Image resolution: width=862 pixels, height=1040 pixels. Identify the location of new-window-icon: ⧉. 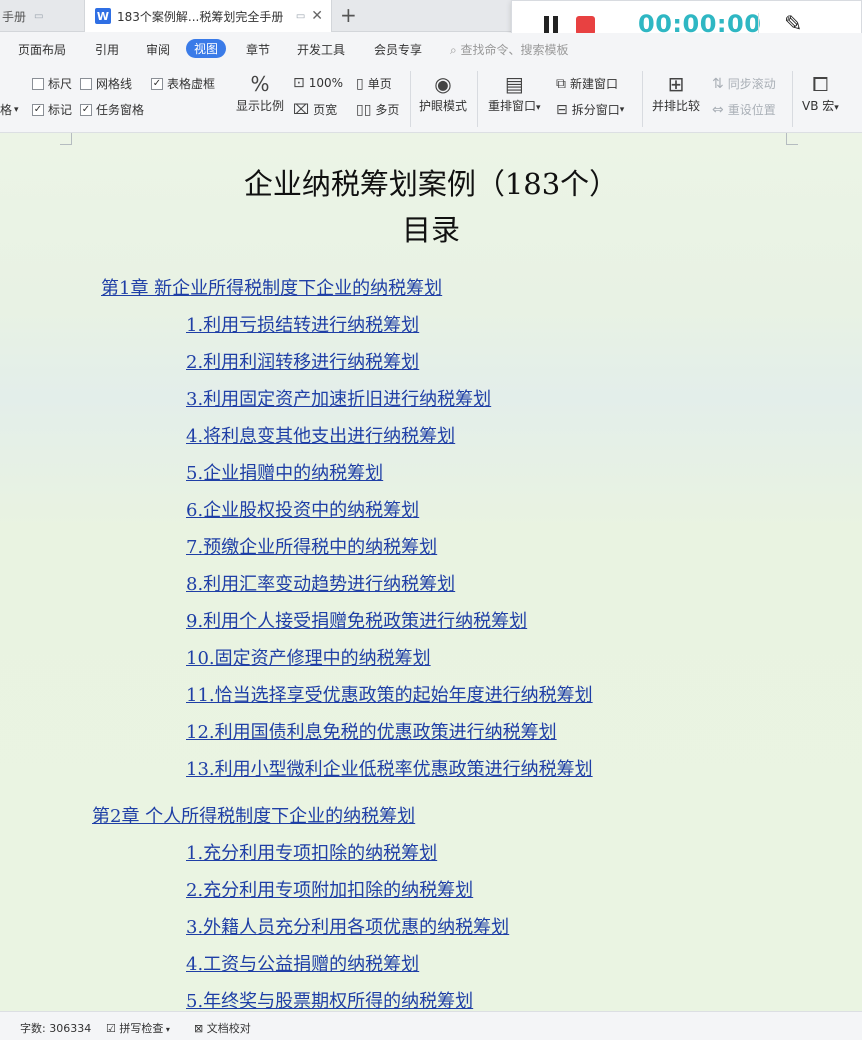
(561, 83).